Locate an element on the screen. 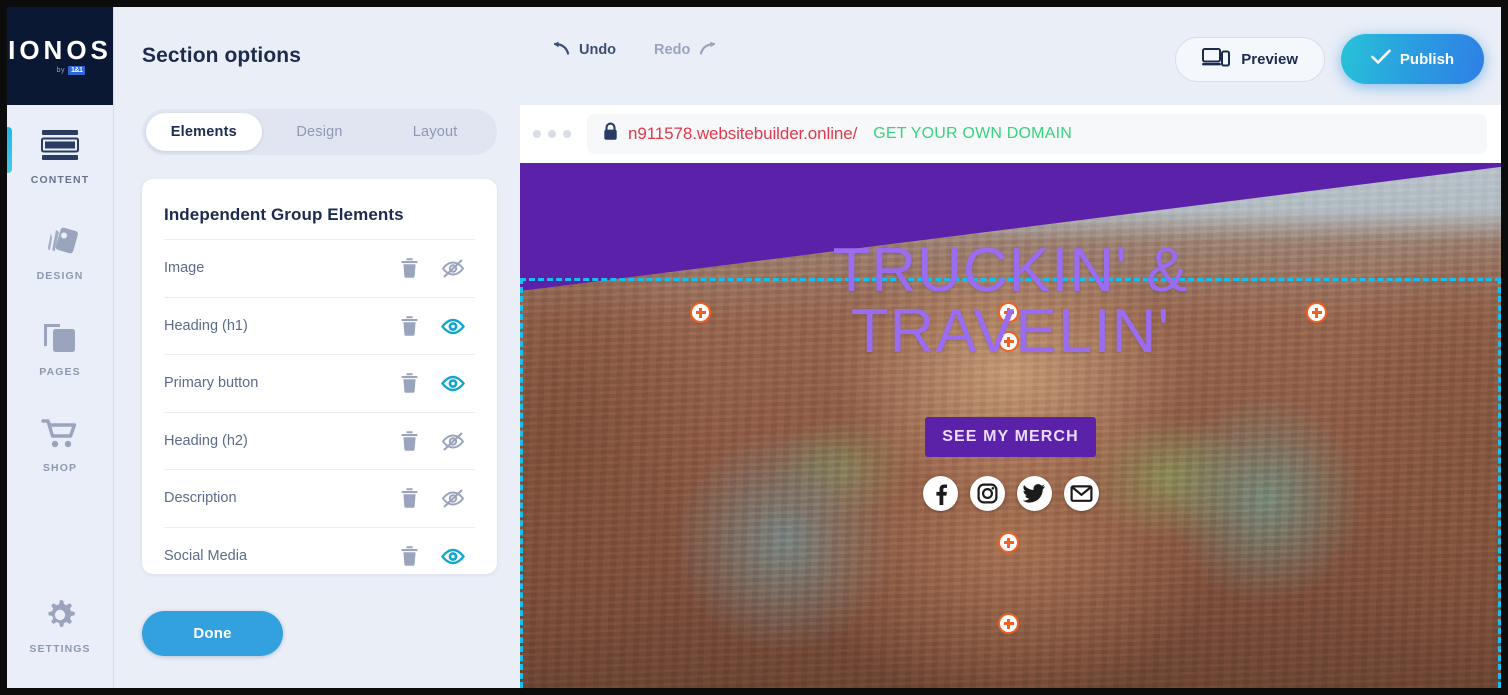 This screenshot has width=1508, height=695. element-label: Description is located at coordinates (200, 498).